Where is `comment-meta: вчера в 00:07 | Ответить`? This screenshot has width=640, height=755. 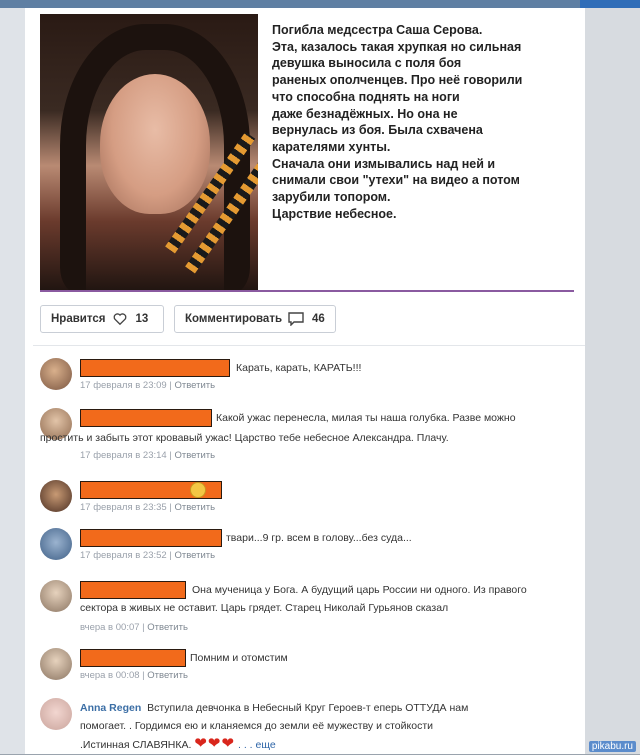
comment-meta: вчера в 00:07 | Ответить is located at coordinates (134, 627).